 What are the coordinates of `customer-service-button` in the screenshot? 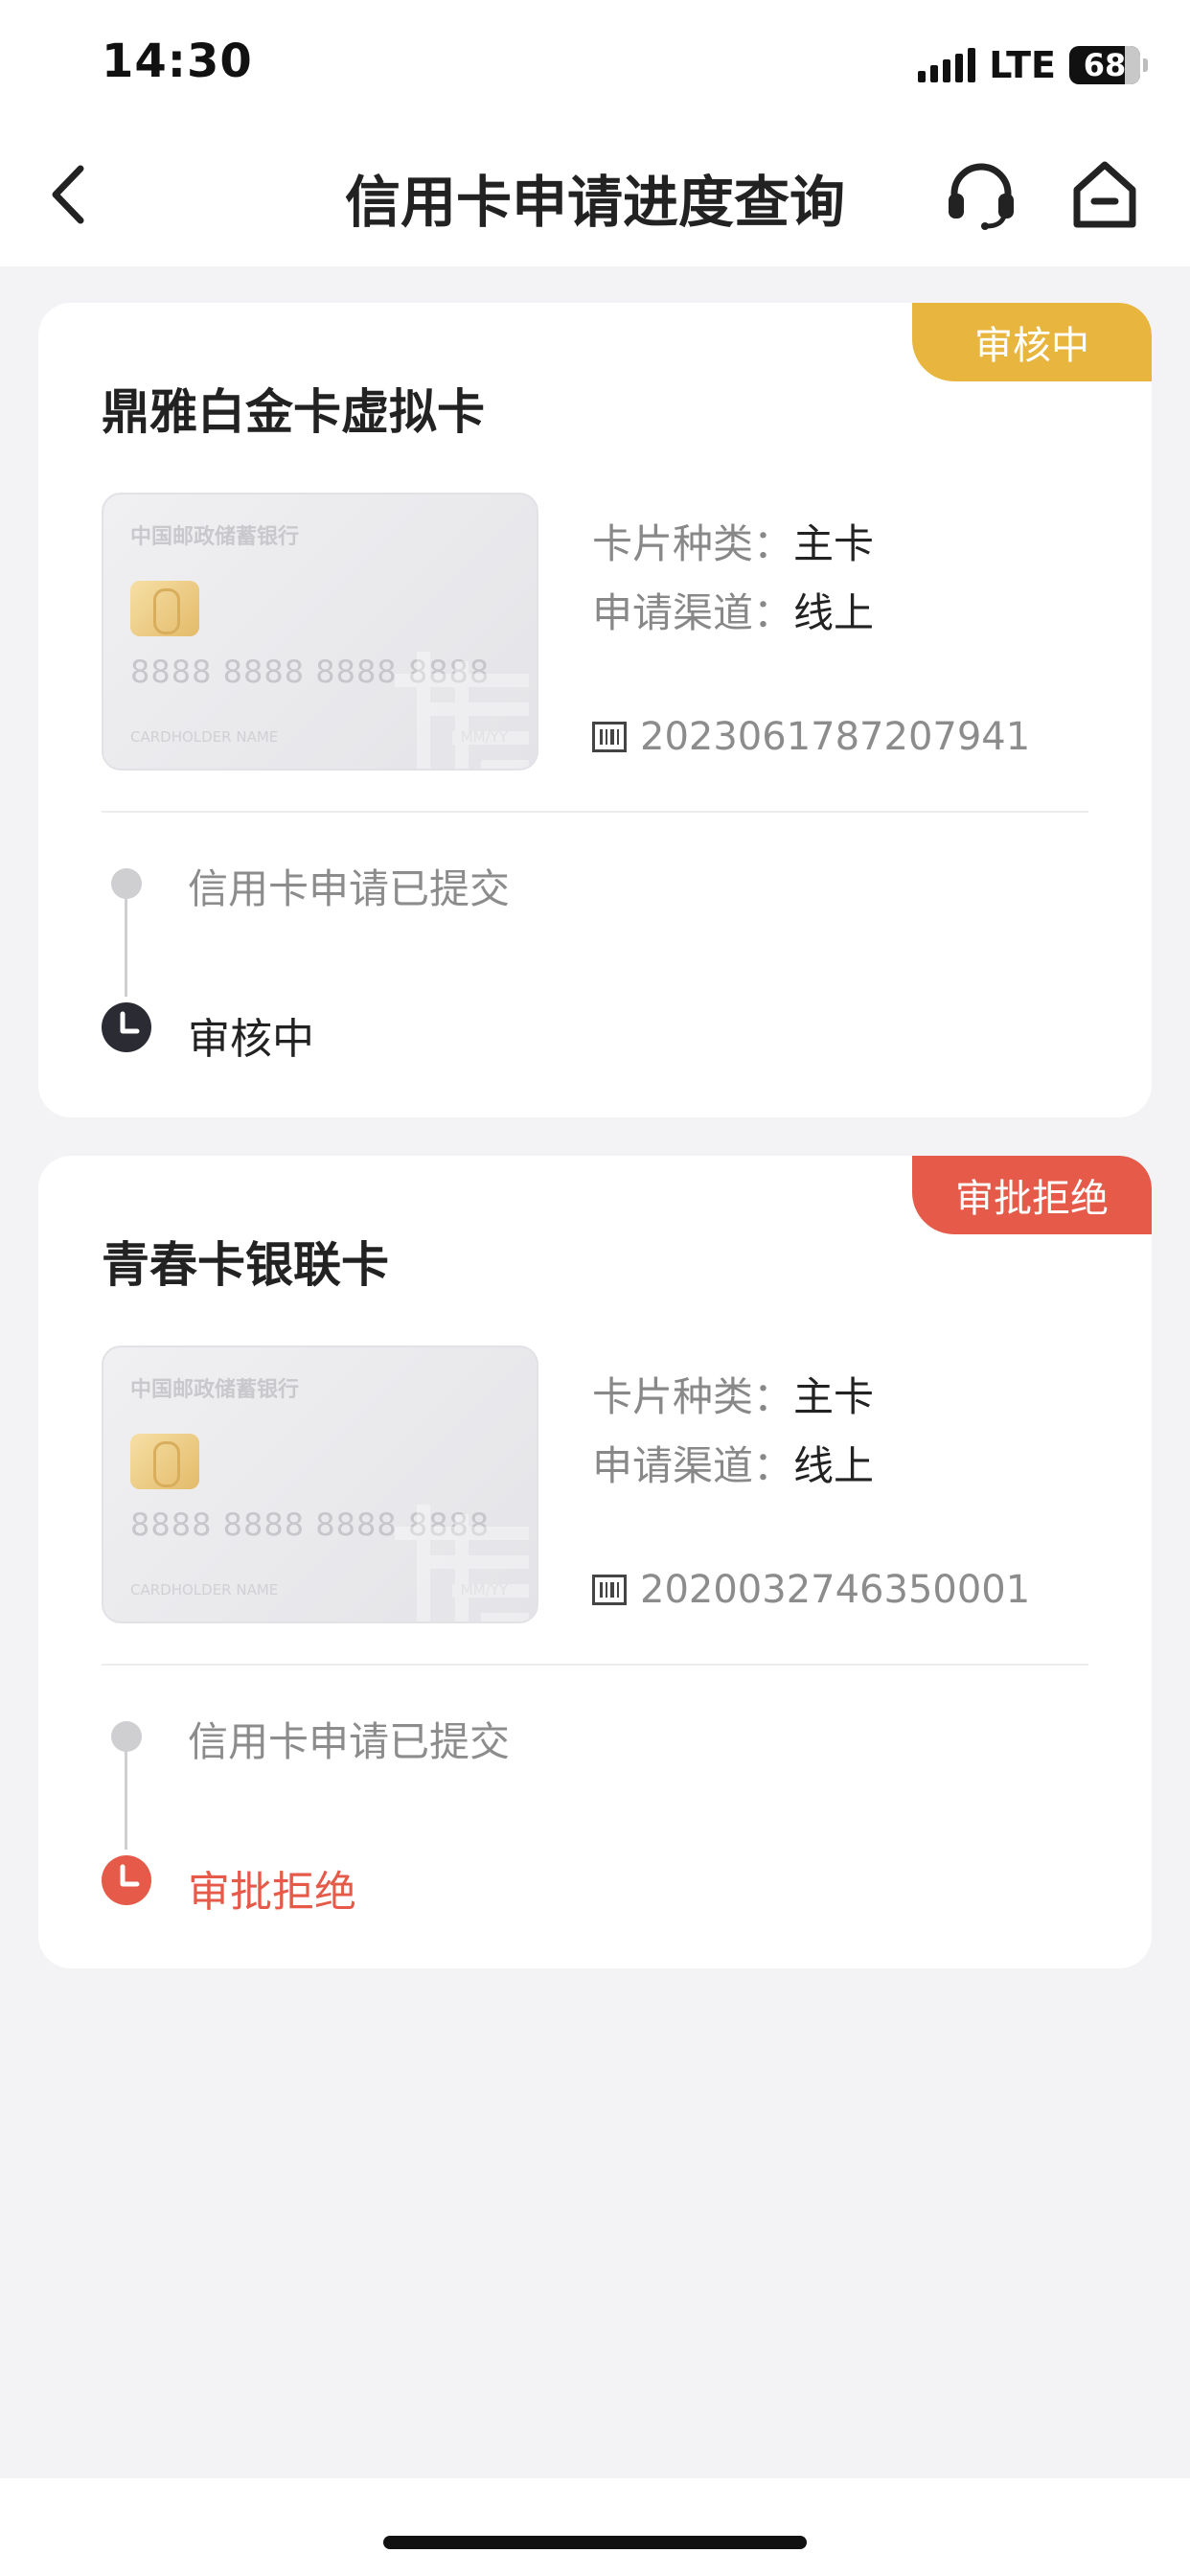 It's located at (982, 195).